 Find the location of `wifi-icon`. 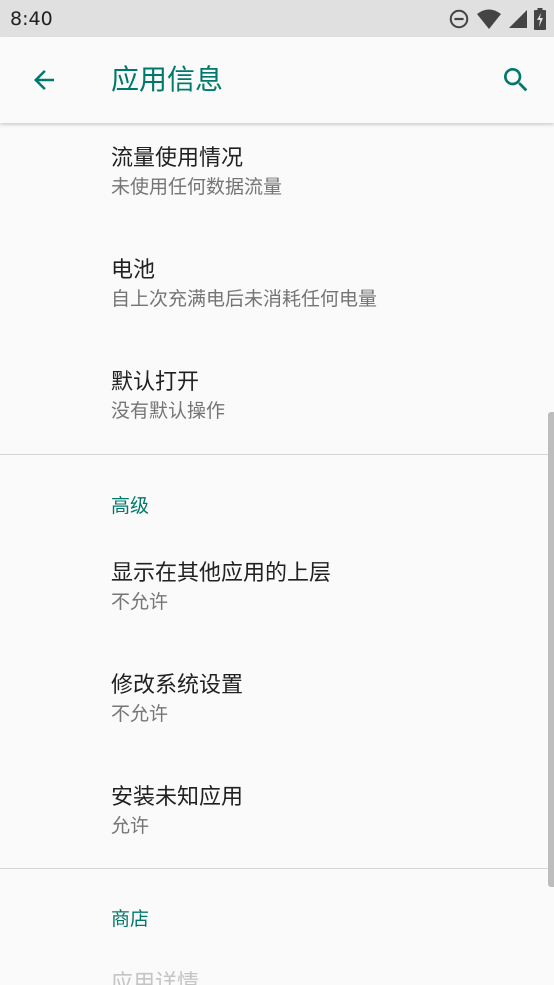

wifi-icon is located at coordinates (489, 19).